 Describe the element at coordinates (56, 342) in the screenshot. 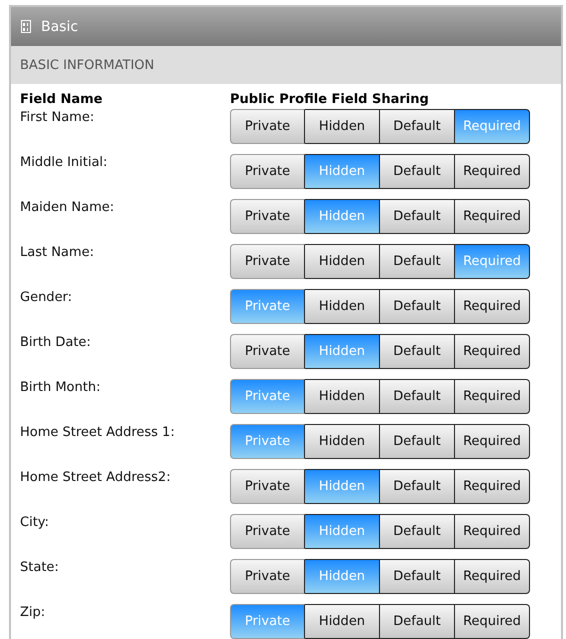

I see `field-label: Birth Date:` at that location.